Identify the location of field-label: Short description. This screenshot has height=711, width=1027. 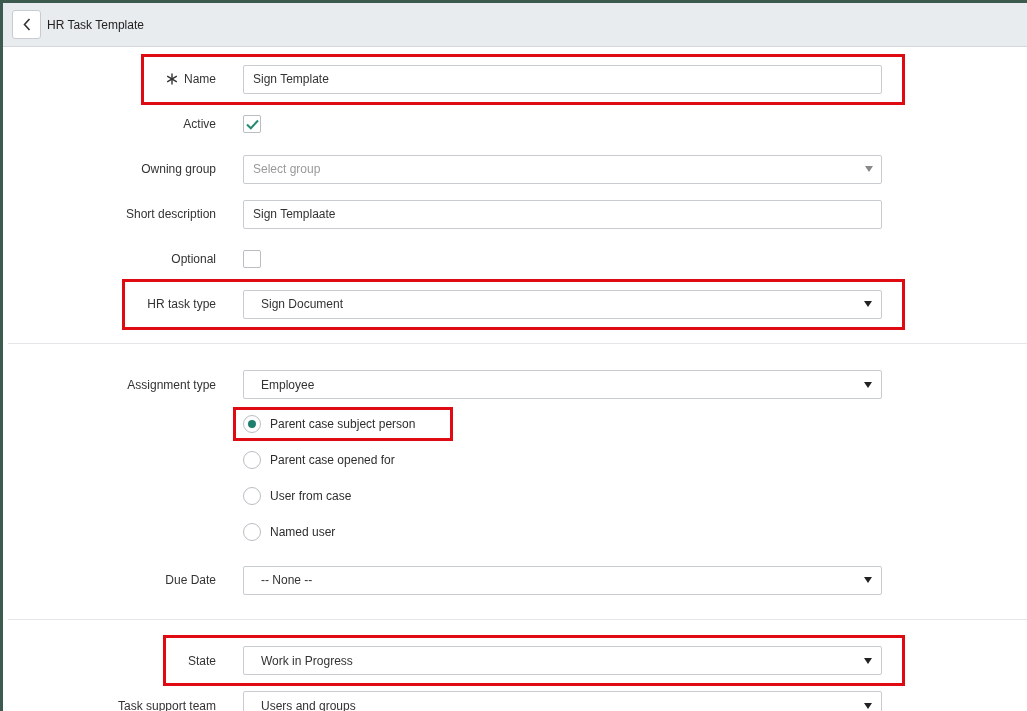
(170, 214).